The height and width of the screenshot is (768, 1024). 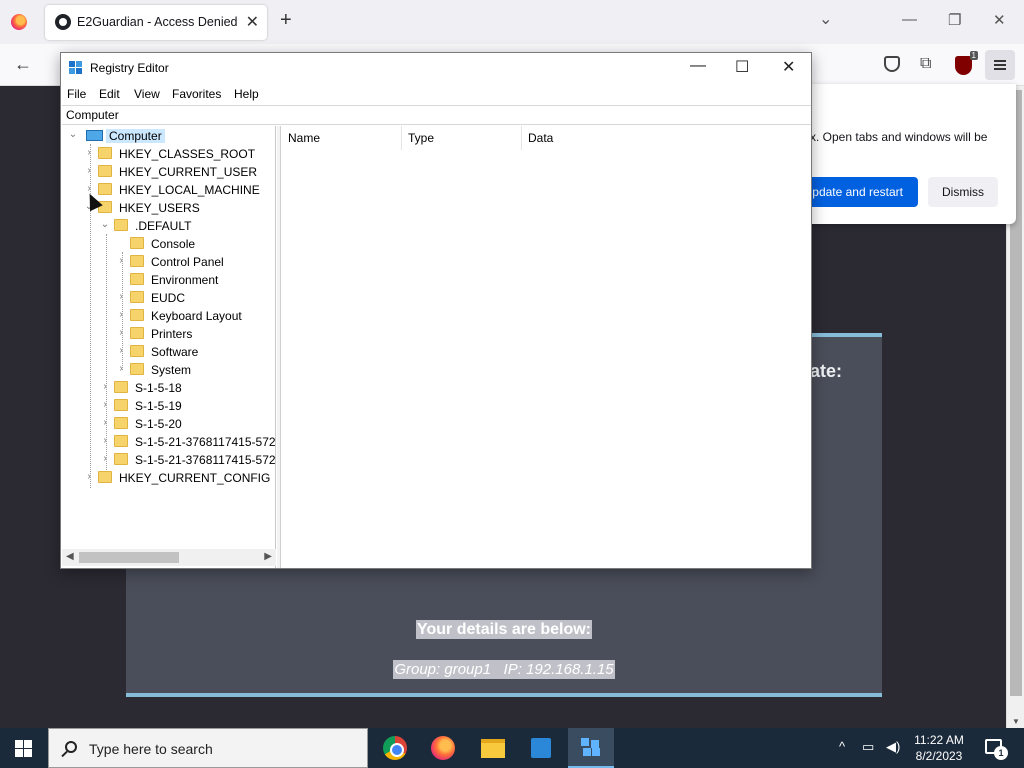 I want to click on regedit-close-button: ✕, so click(x=788, y=67).